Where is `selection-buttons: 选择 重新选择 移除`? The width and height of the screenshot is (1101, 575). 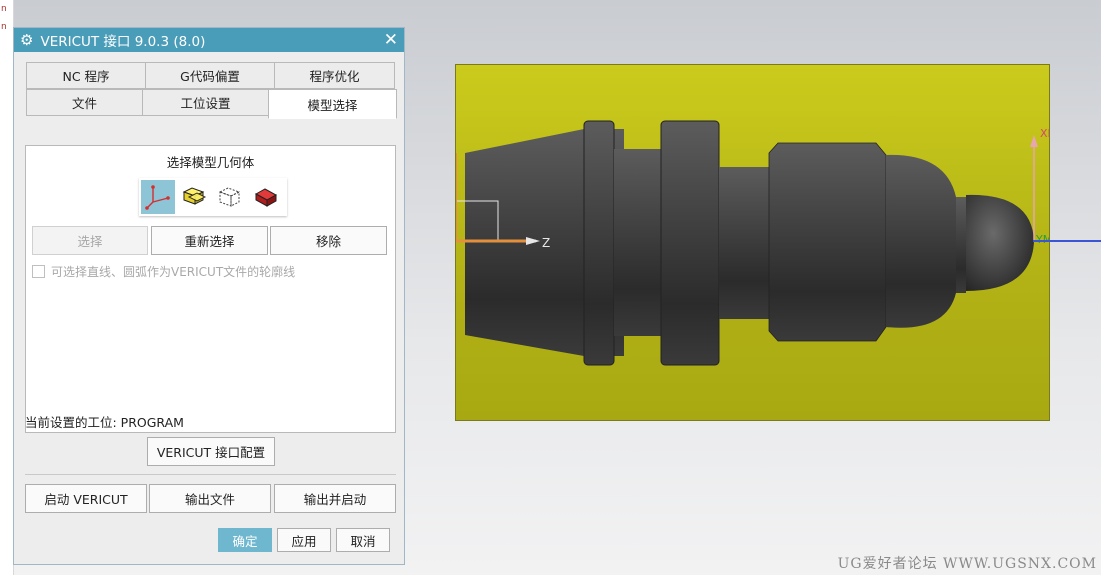 selection-buttons: 选择 重新选择 移除 is located at coordinates (209, 240).